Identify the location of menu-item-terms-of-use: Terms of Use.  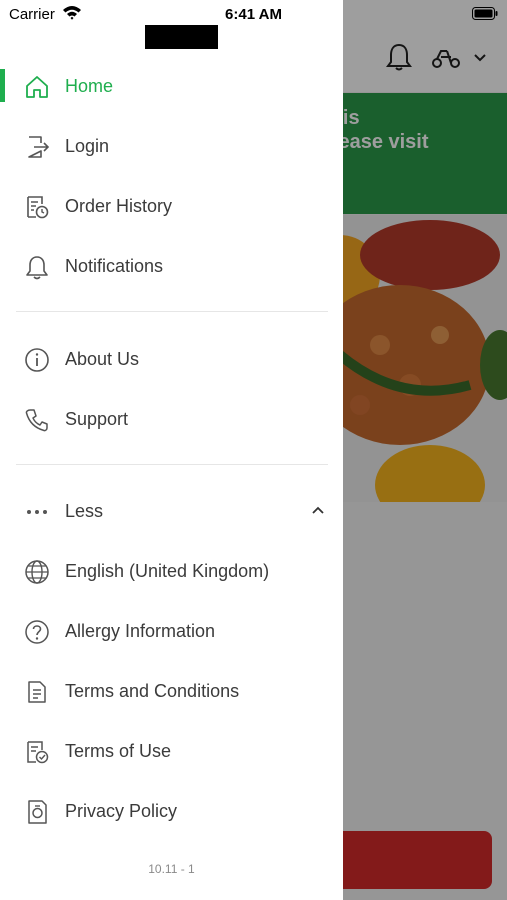
(171, 752).